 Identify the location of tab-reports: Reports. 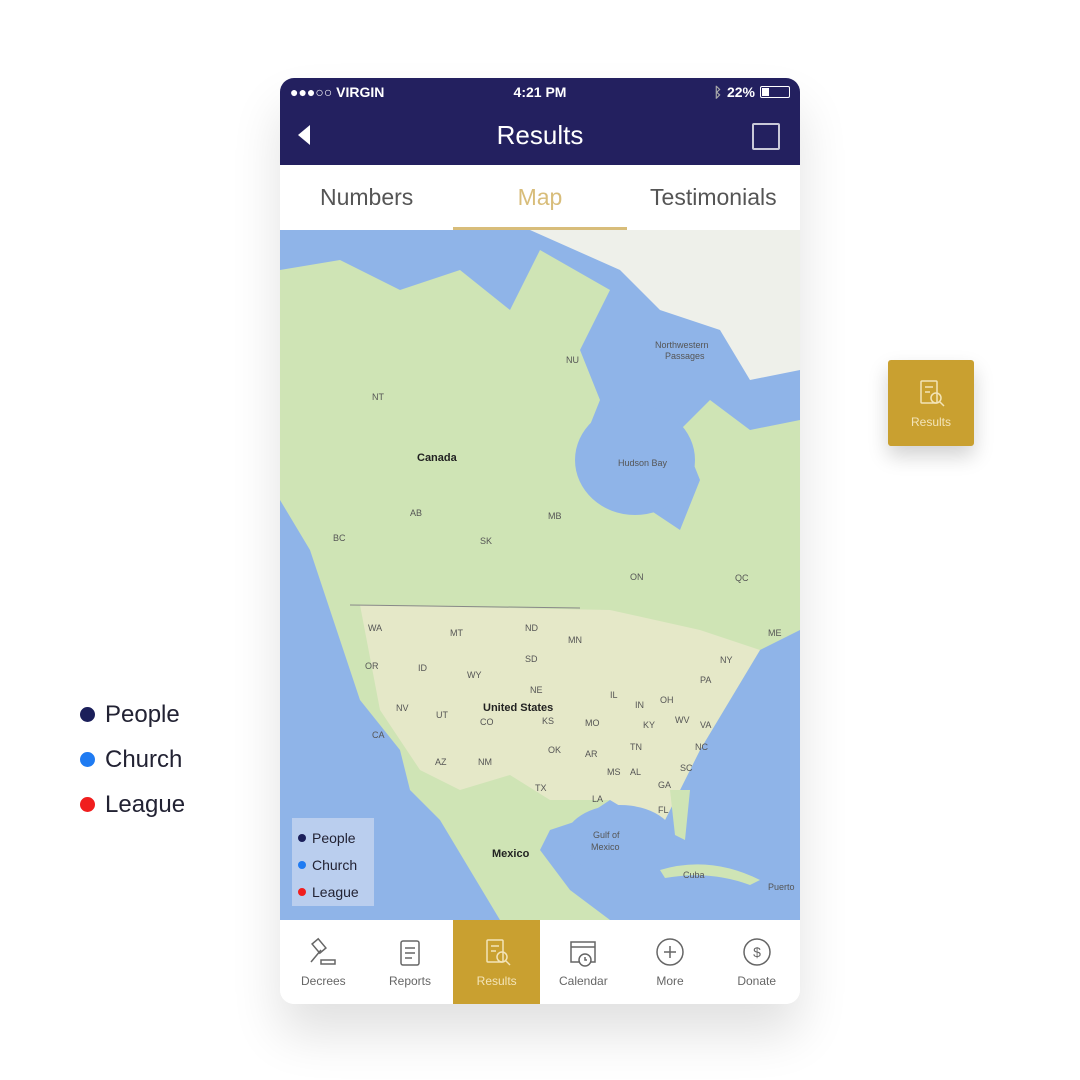
(410, 962).